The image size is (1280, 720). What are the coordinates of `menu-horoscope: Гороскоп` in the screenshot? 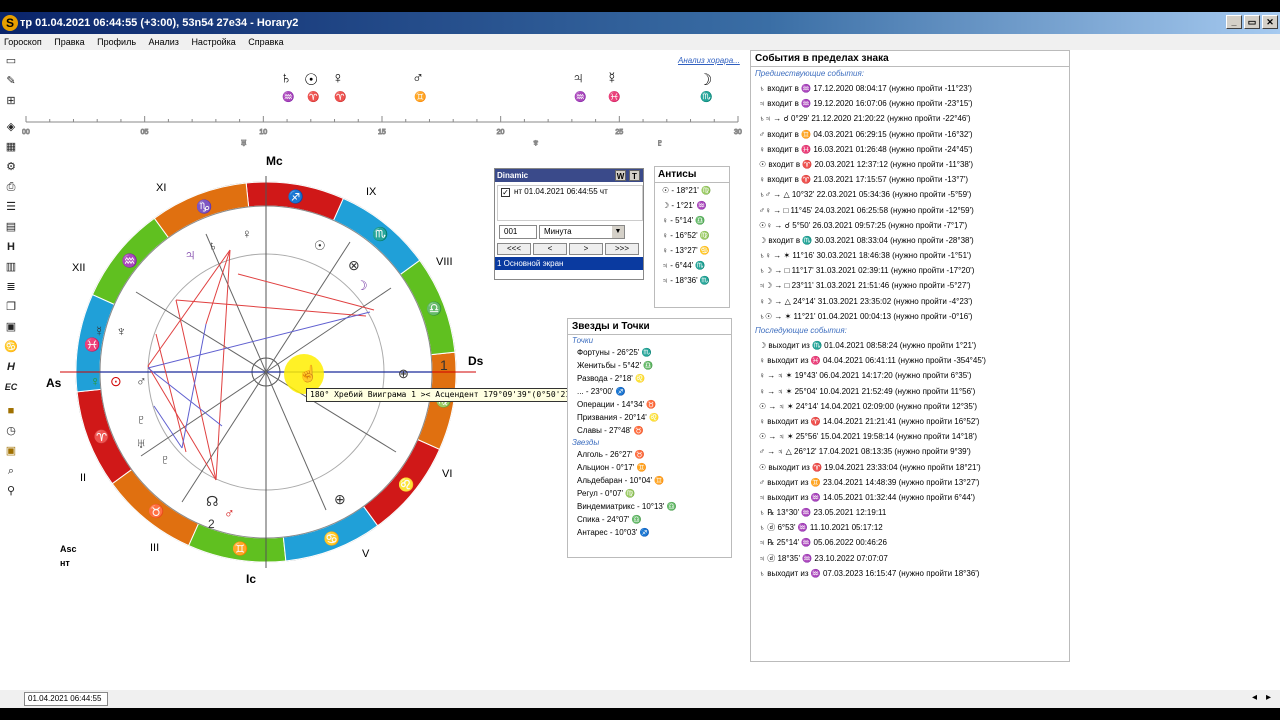 It's located at (23, 42).